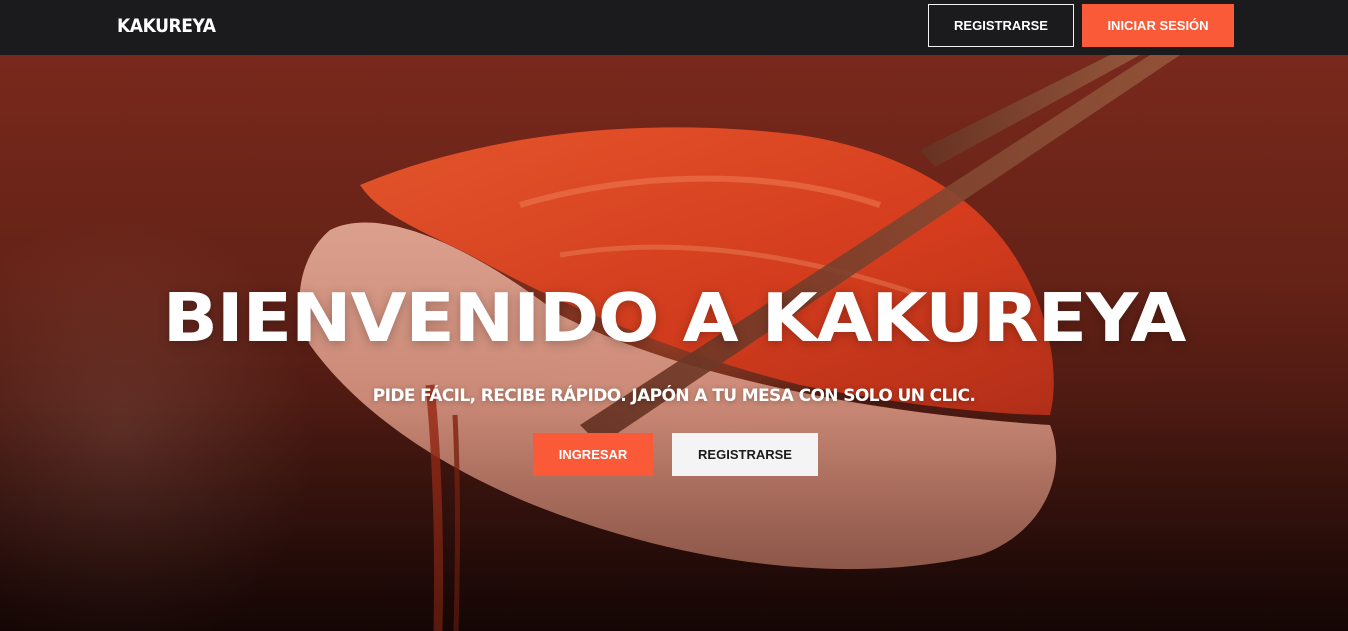  Describe the element at coordinates (674, 318) in the screenshot. I see `hero-title: BIENVENIDO A KAKUREYA` at that location.